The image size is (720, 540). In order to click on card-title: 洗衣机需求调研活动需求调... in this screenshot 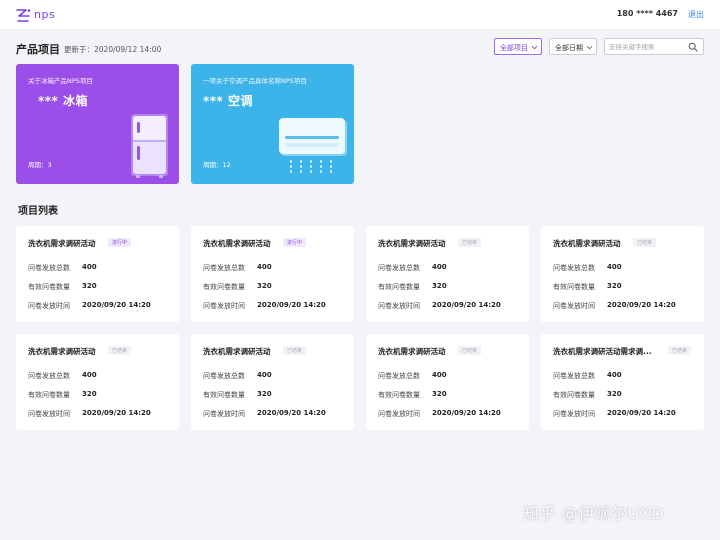, I will do `click(602, 351)`.